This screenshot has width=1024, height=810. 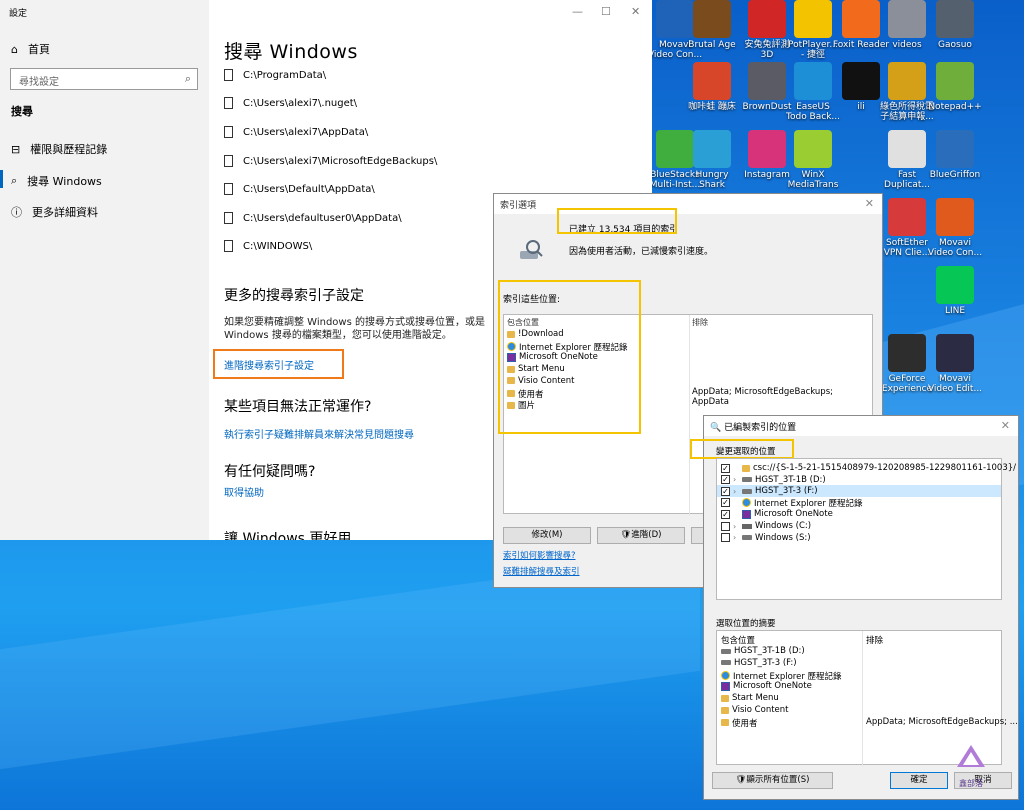 I want to click on desktop-icon: LINE, so click(x=955, y=291).